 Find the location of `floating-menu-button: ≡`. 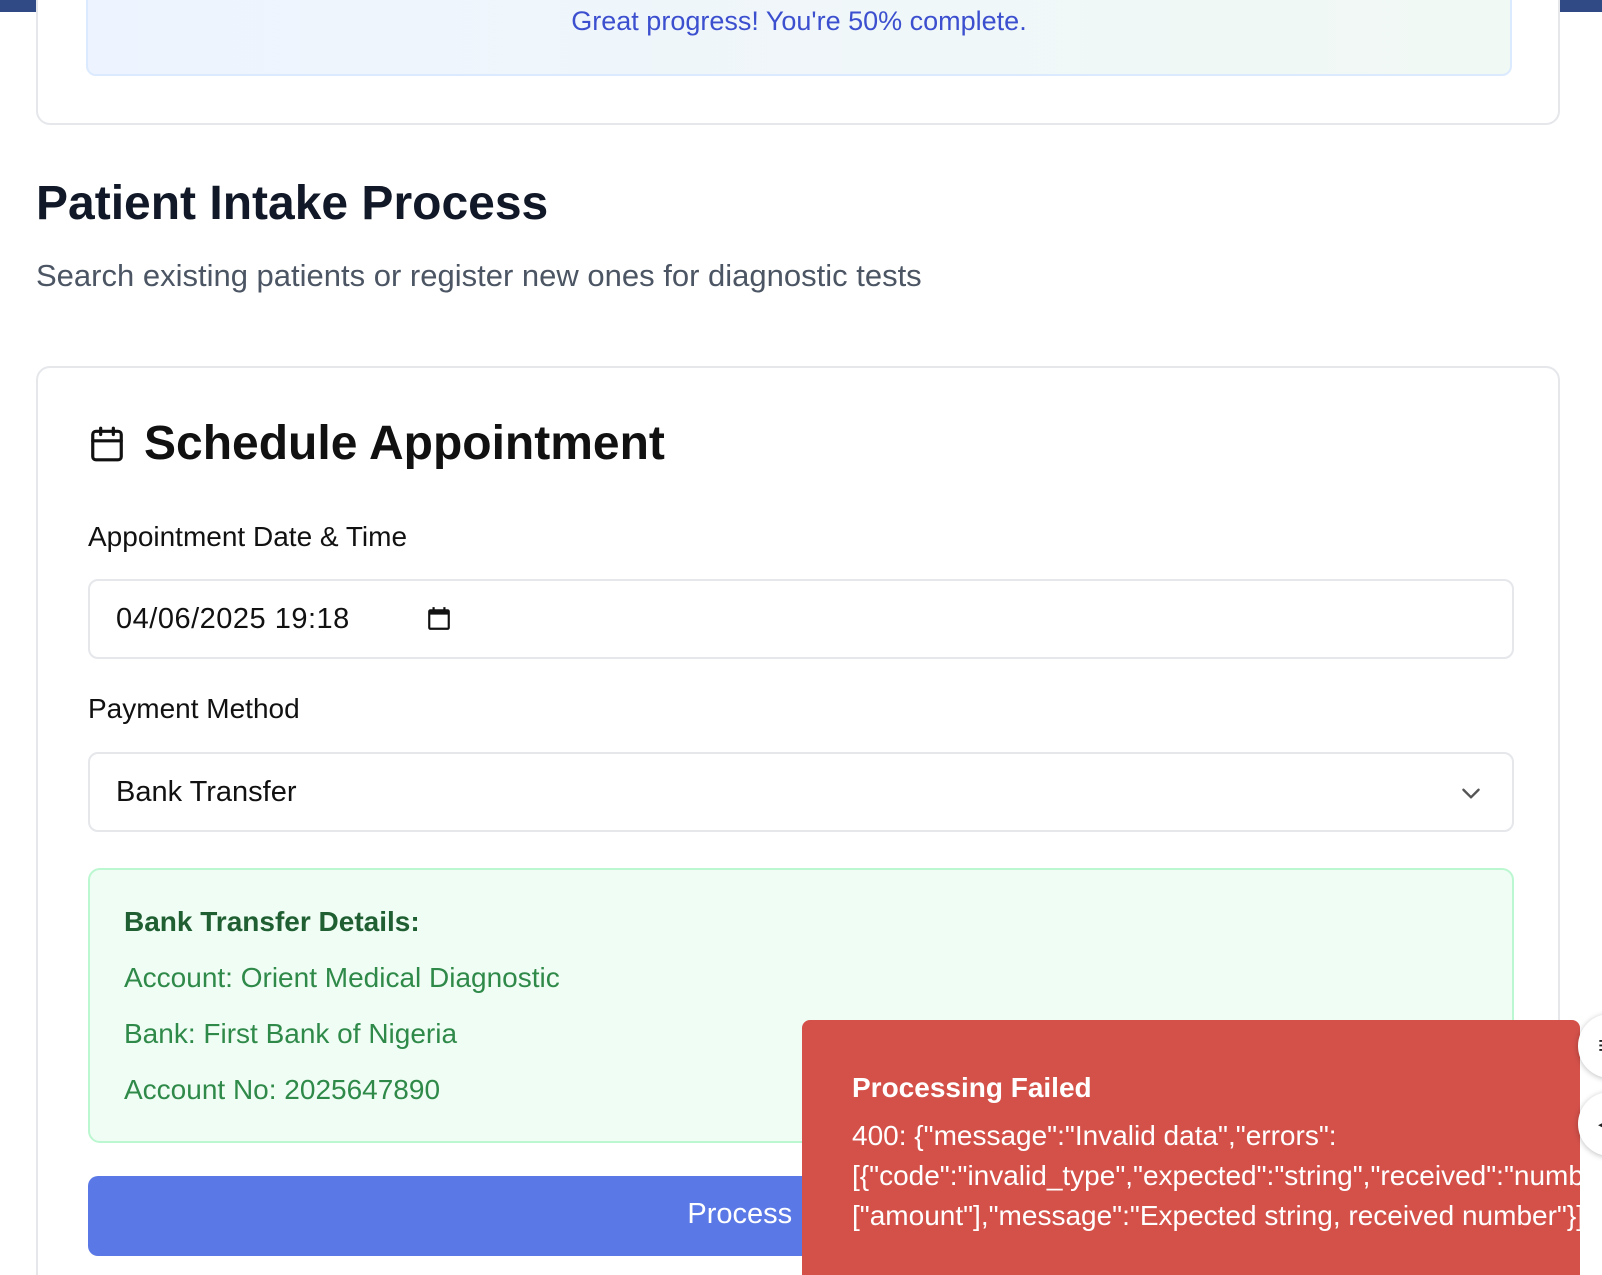

floating-menu-button: ≡ is located at coordinates (1590, 1046).